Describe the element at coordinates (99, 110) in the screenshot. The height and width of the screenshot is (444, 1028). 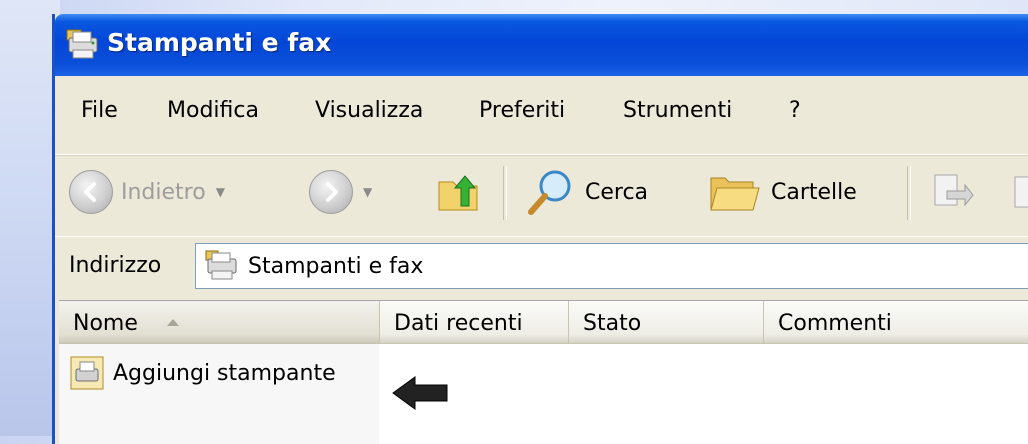
I see `menu-file: File` at that location.